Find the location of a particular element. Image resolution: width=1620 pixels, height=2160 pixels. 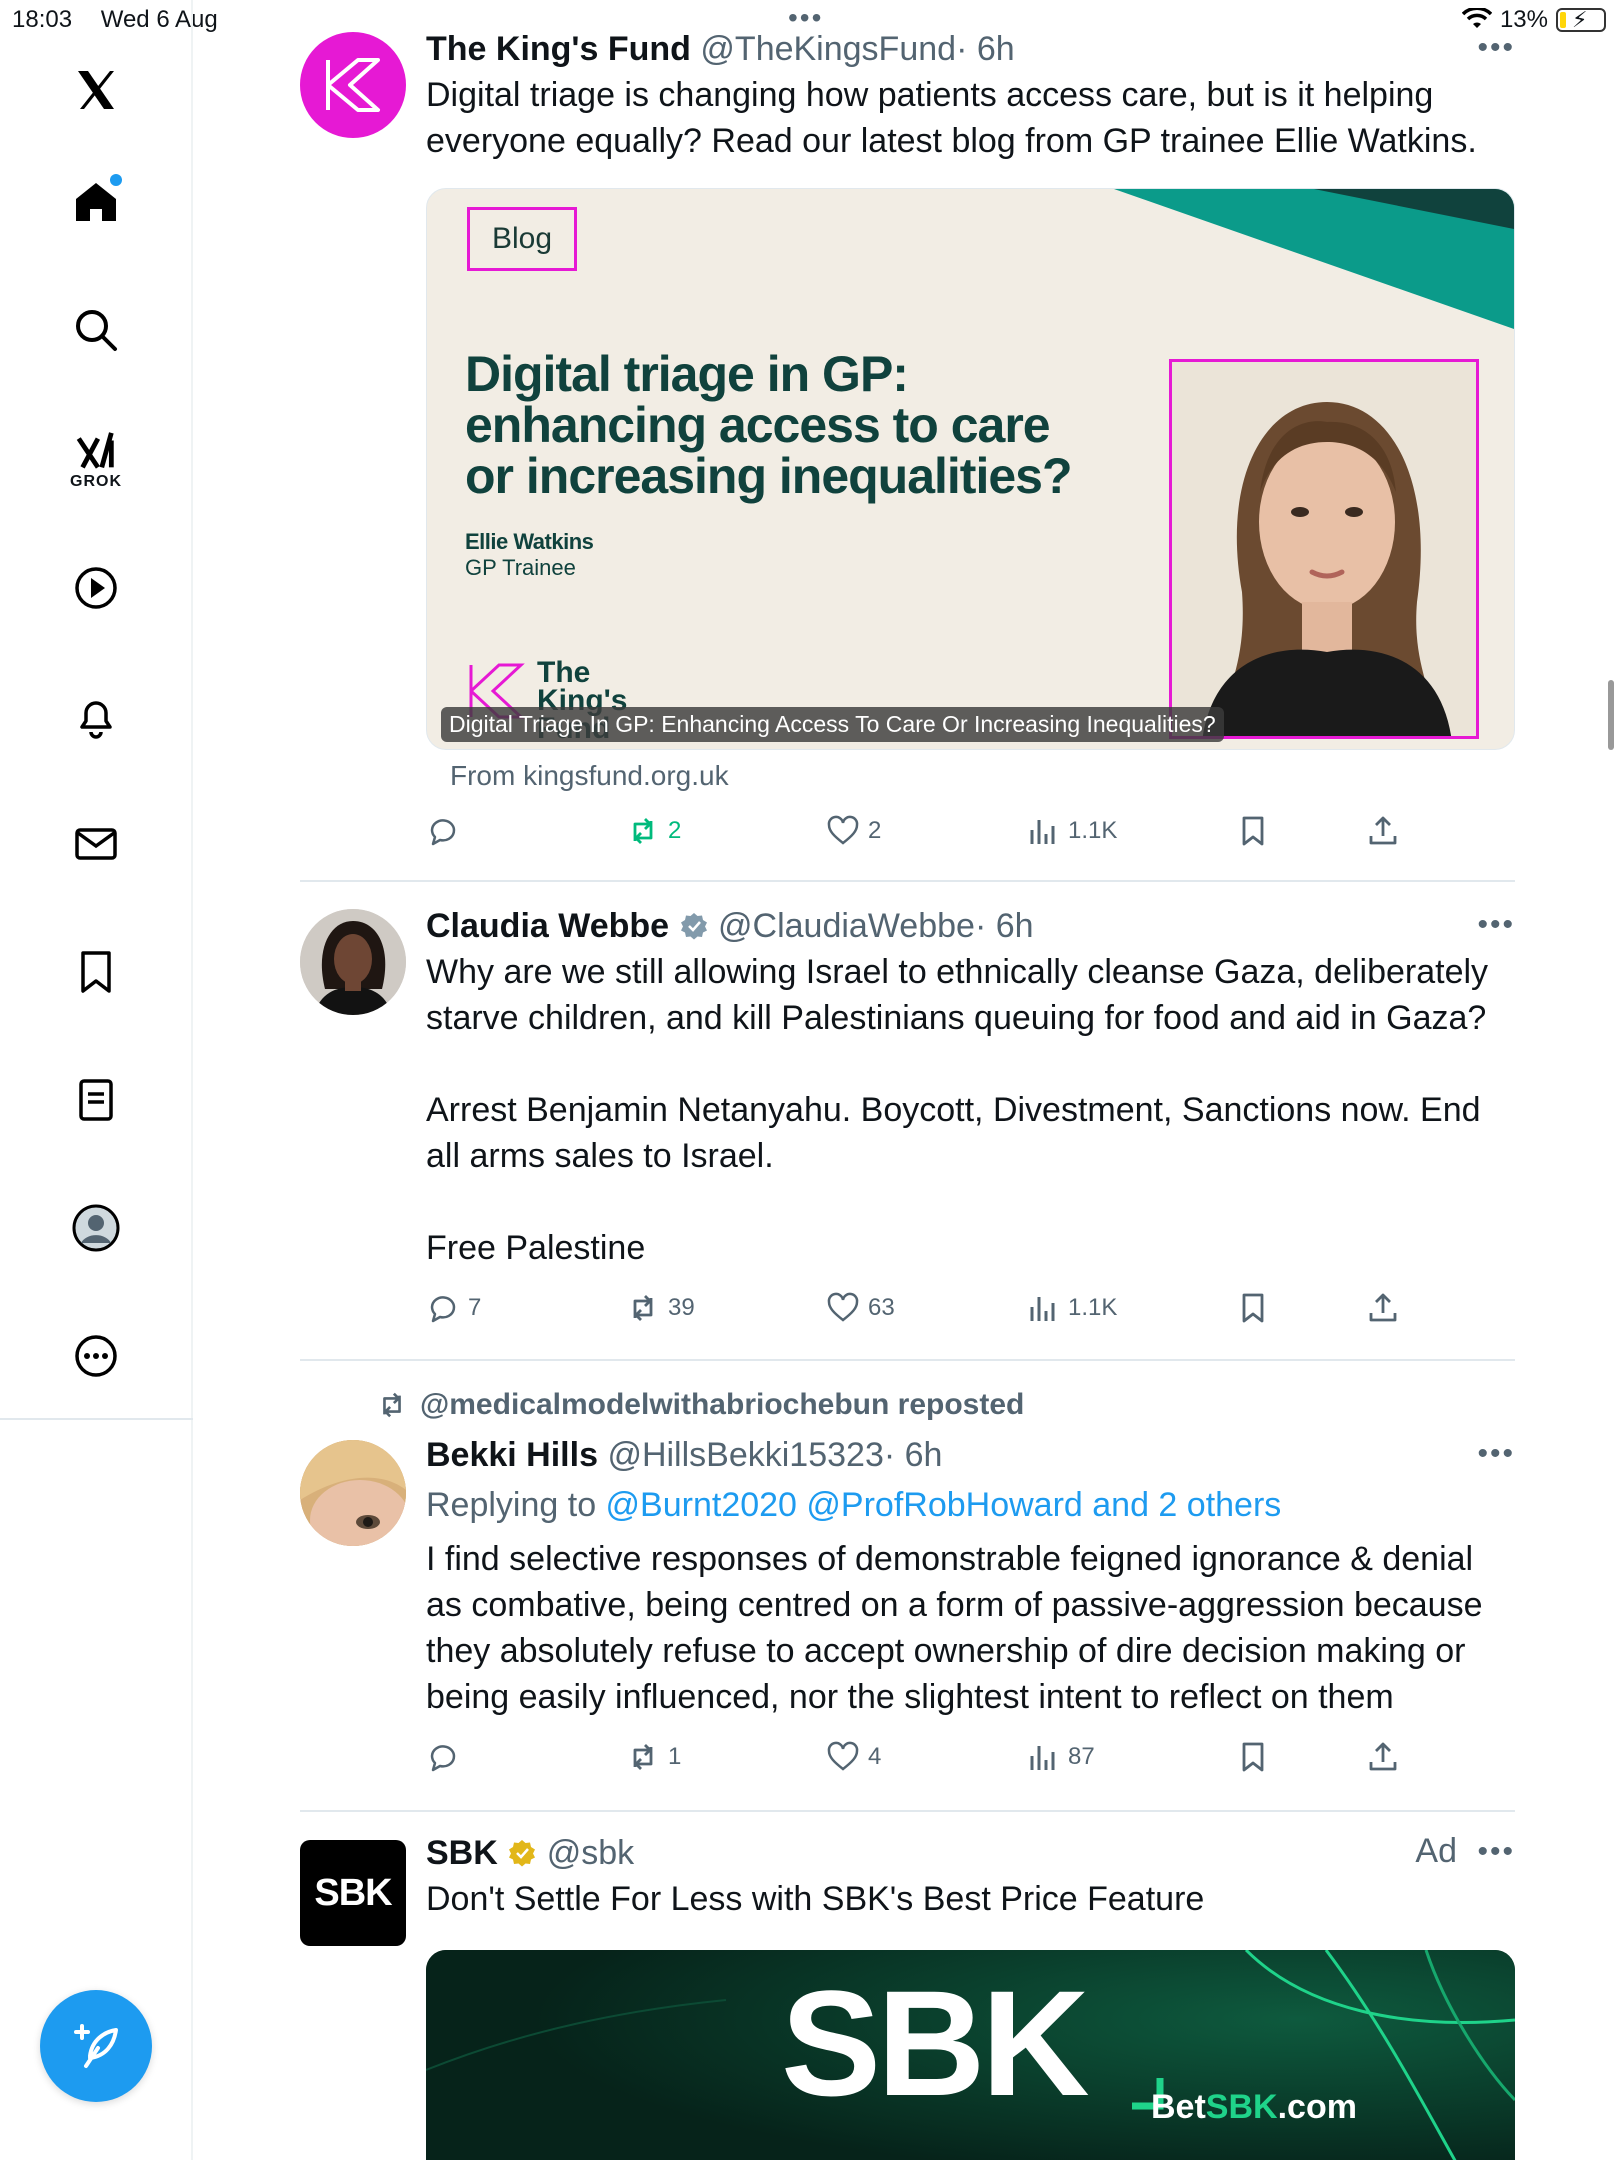

author-handle: @TheKingsFund is located at coordinates (828, 49).